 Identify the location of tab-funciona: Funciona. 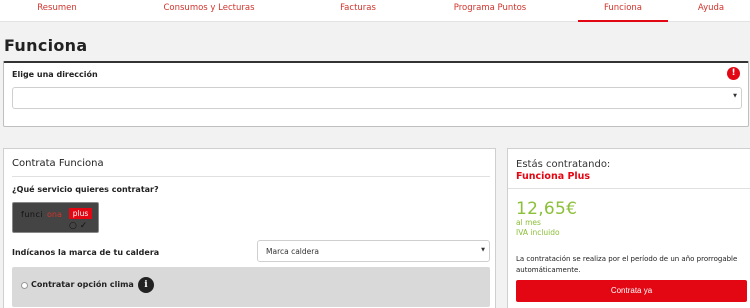
(623, 8).